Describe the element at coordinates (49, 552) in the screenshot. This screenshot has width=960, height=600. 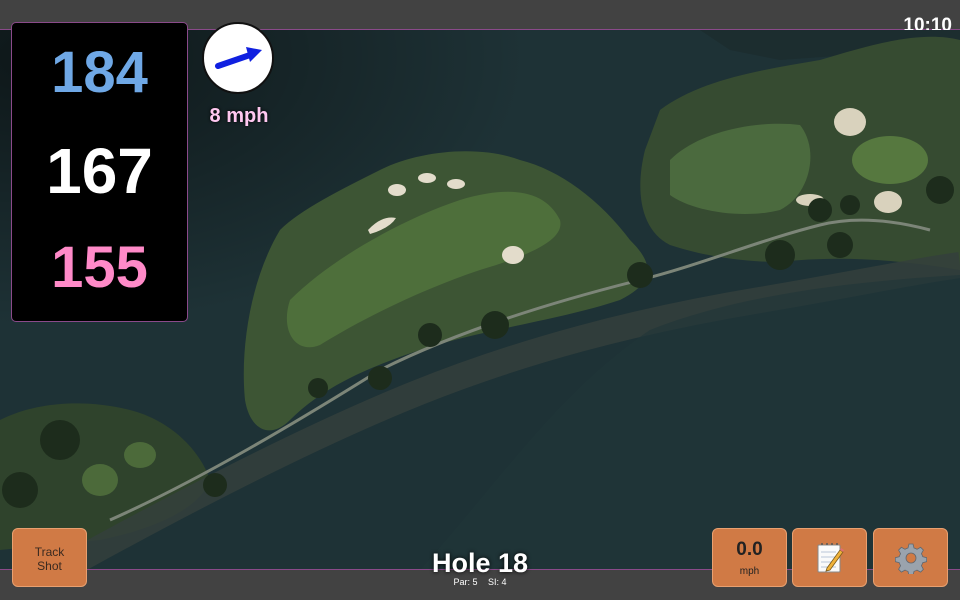
I see `track-shot-label-line1: Track` at that location.